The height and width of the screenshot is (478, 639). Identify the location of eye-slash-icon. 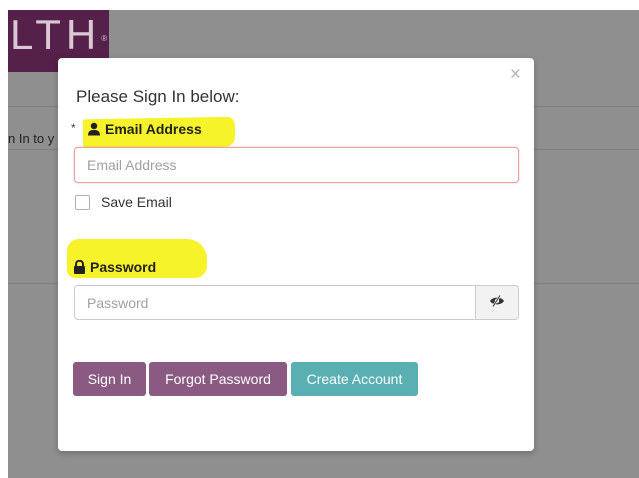
(497, 303).